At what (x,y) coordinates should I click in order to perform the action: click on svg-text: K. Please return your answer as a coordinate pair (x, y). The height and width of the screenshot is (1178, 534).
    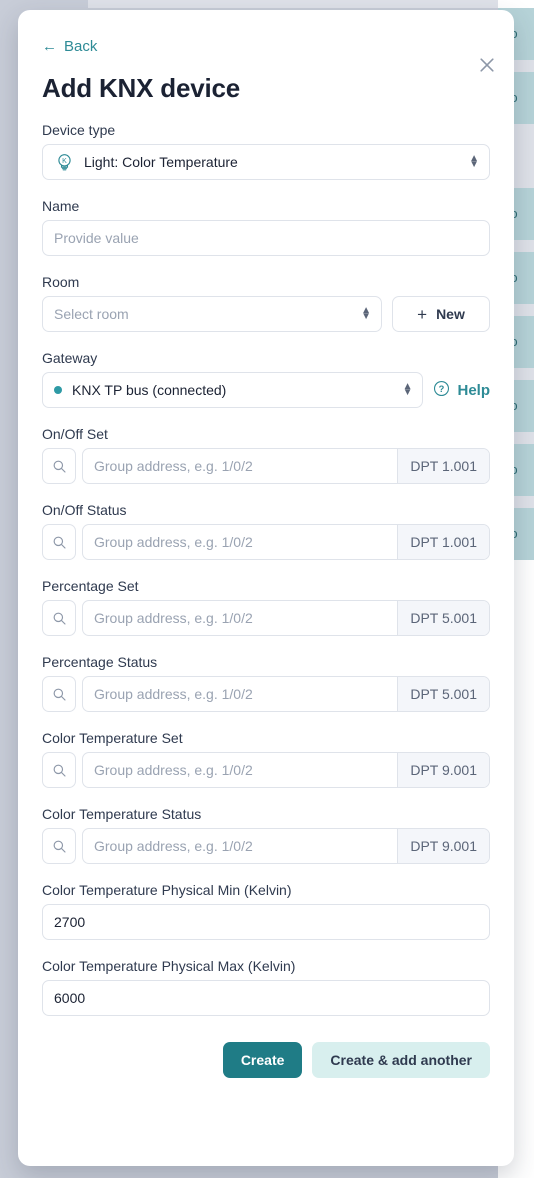
    Looking at the image, I should click on (64, 161).